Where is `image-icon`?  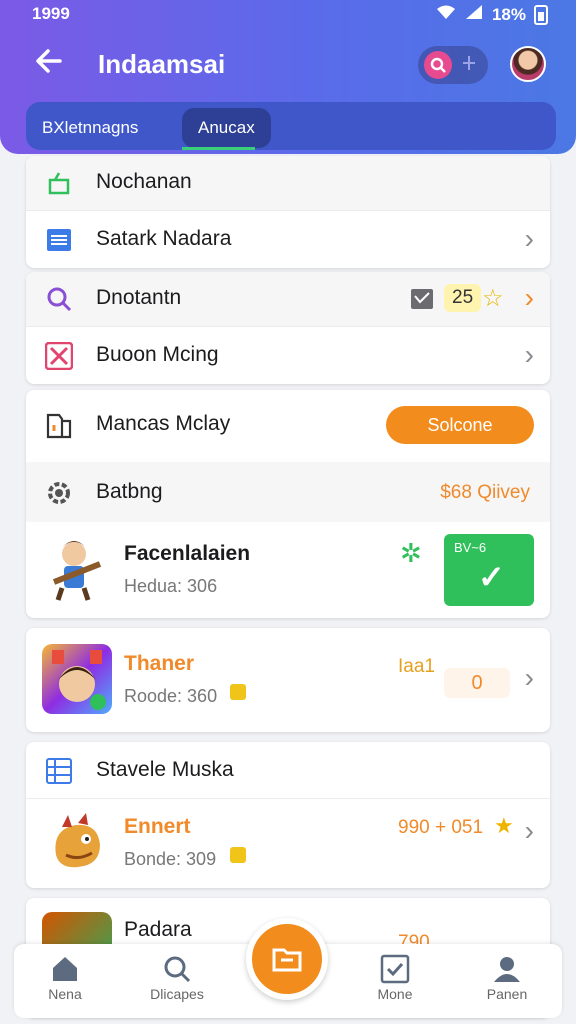 image-icon is located at coordinates (59, 356).